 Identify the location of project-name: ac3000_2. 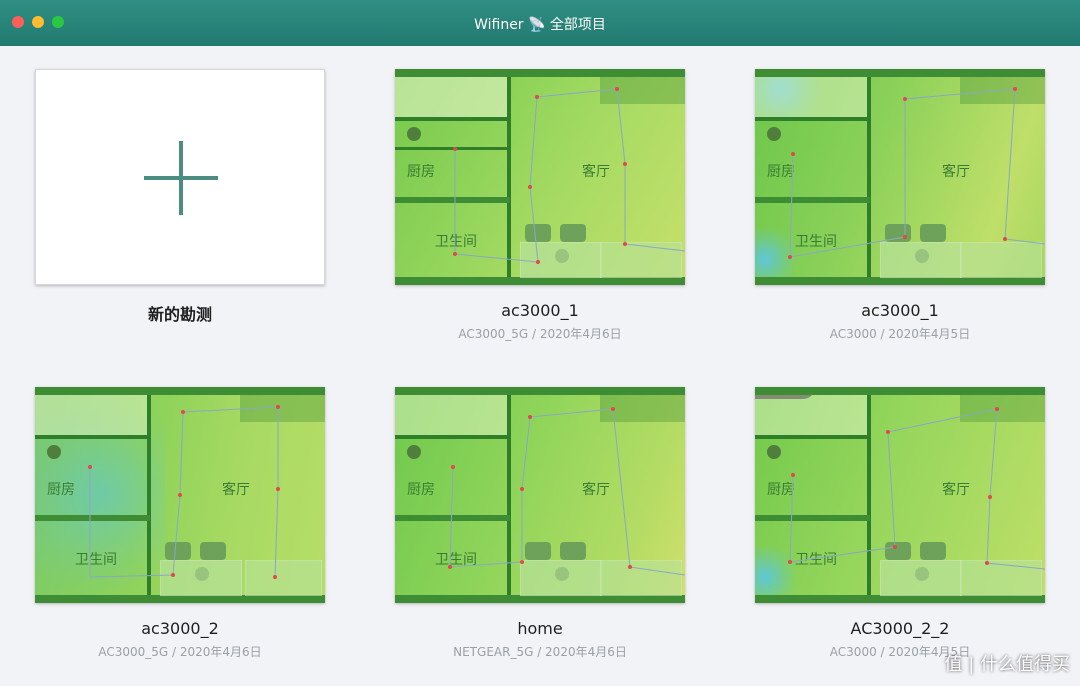
(180, 628).